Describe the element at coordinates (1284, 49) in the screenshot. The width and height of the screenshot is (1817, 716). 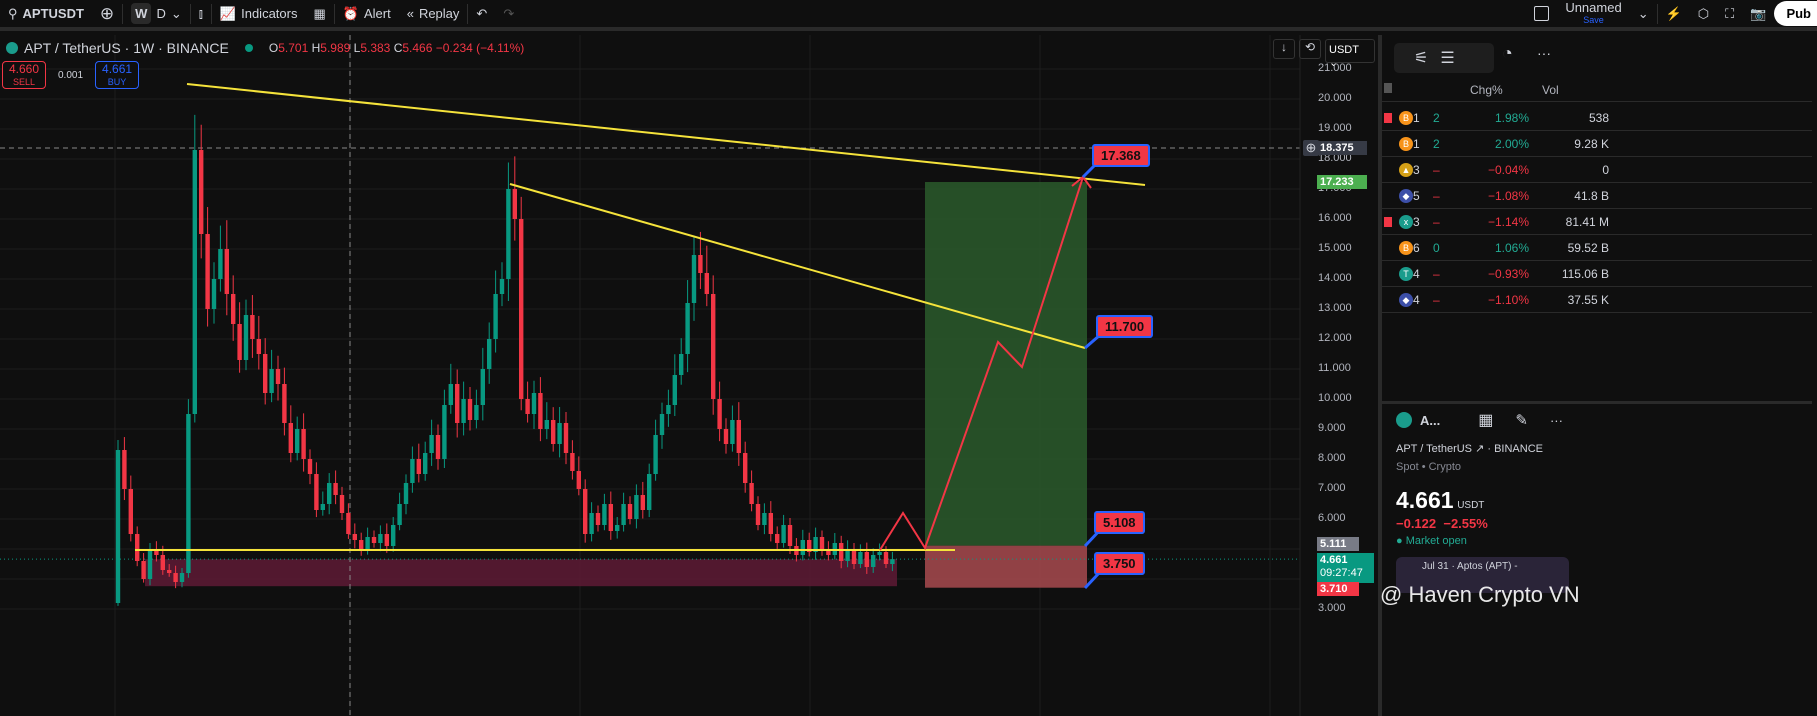
I see `scroll-to-latest-button: ↓` at that location.